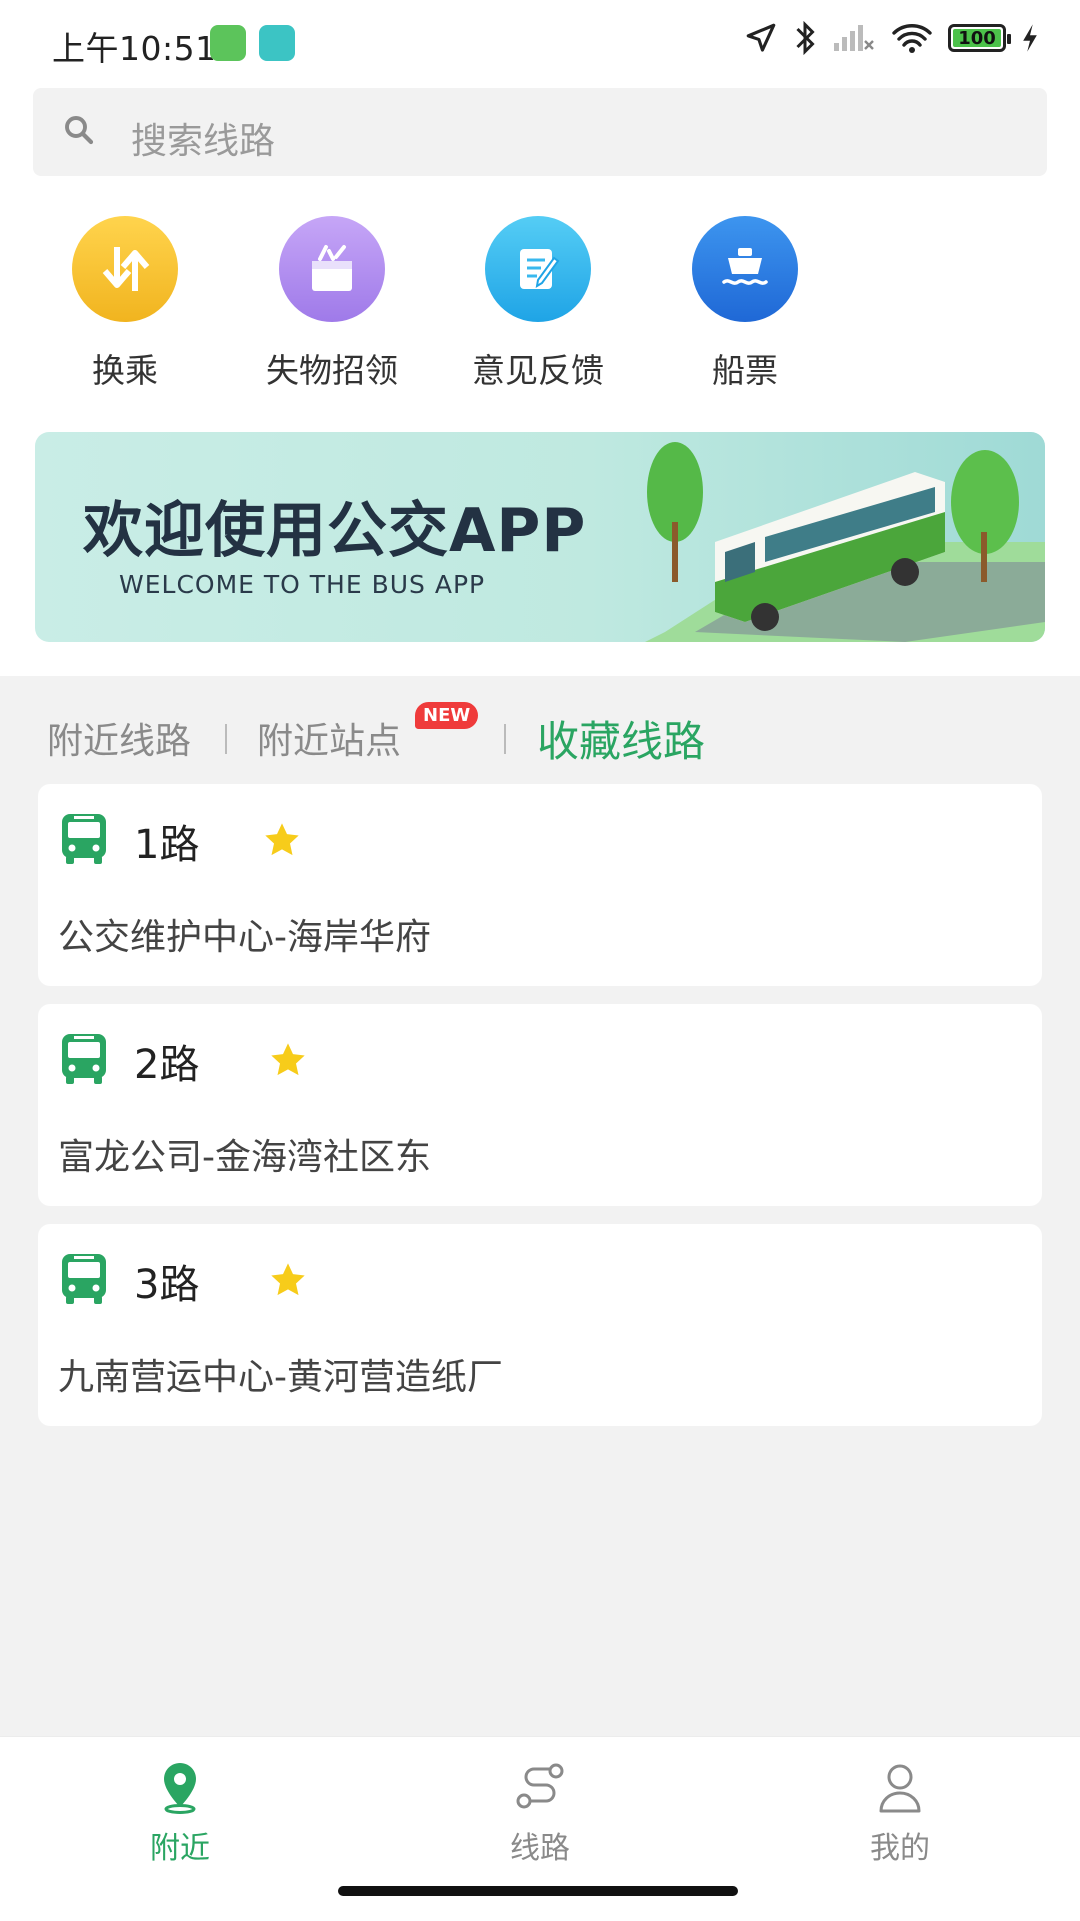 Image resolution: width=1080 pixels, height=1921 pixels. Describe the element at coordinates (900, 1848) in the screenshot. I see `nav-label: 我的` at that location.